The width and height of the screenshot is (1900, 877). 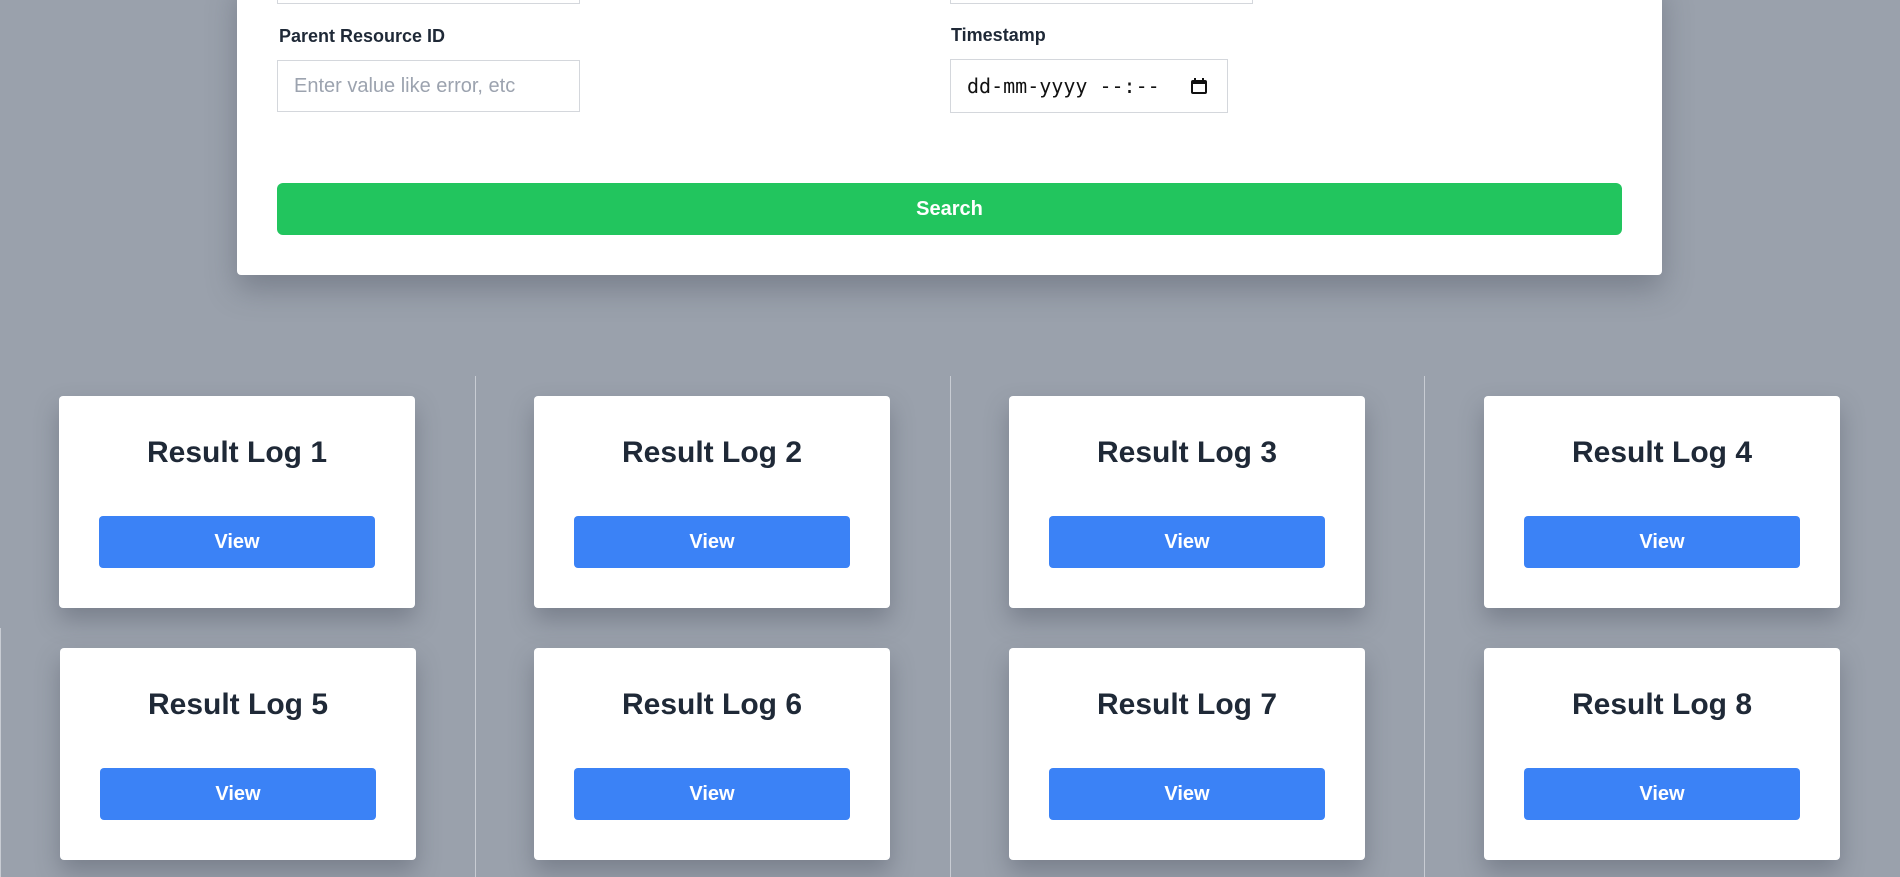 I want to click on result-card-title: Result Log 4, so click(x=1661, y=452).